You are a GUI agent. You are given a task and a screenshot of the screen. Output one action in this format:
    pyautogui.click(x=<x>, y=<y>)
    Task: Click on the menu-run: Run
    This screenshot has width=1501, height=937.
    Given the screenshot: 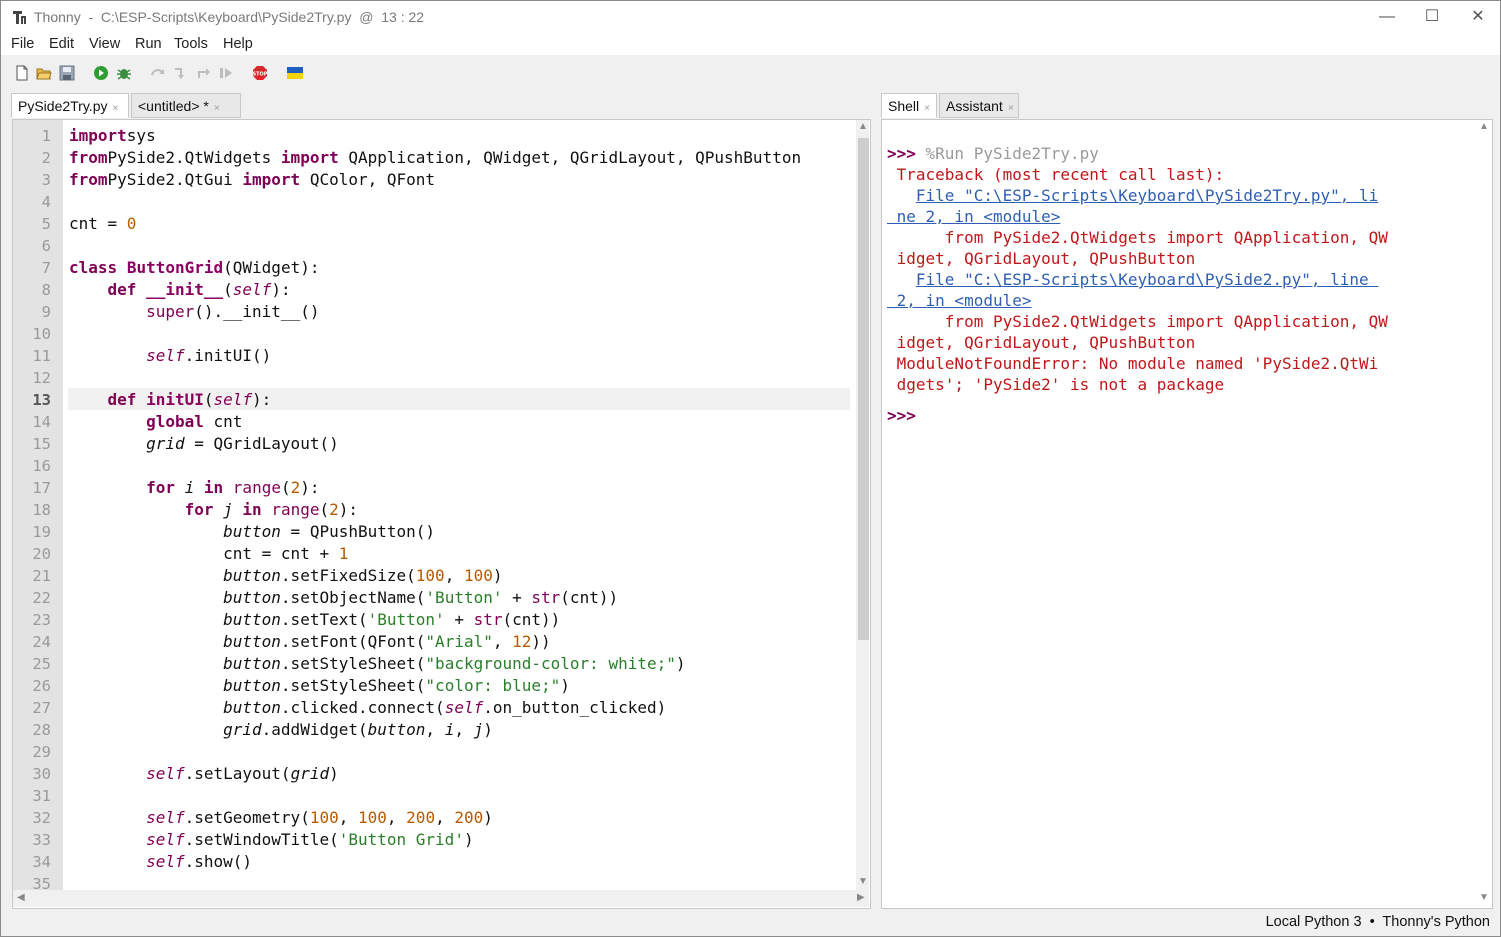 What is the action you would take?
    pyautogui.click(x=148, y=44)
    